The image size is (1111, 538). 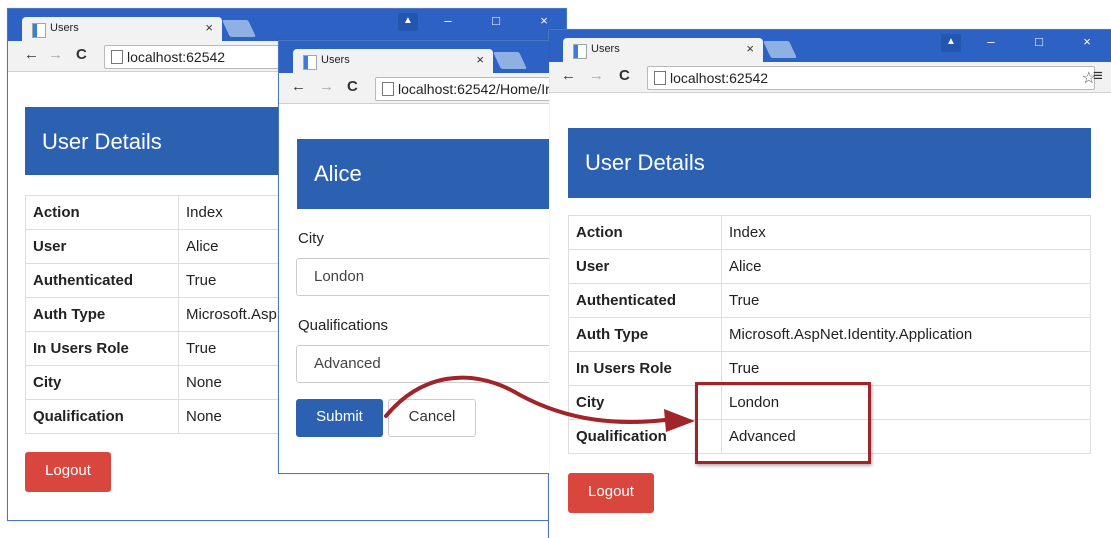 I want to click on table-row: Authenticated True, so click(x=829, y=300).